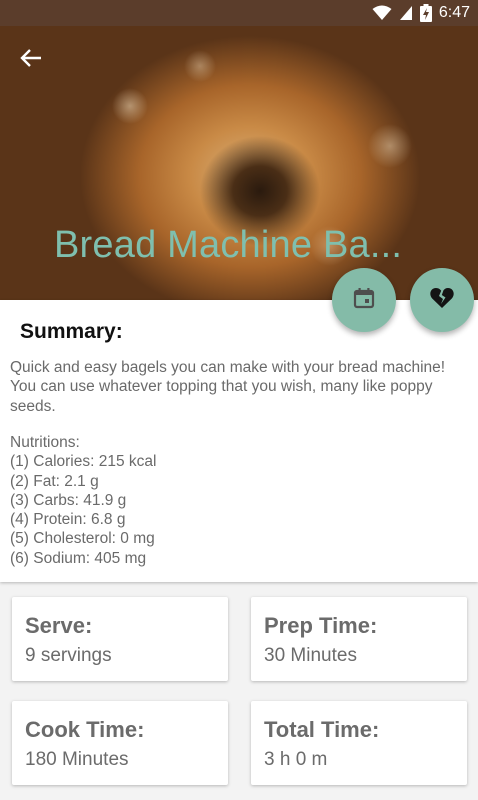  I want to click on serve-value: 9 servings, so click(68, 655).